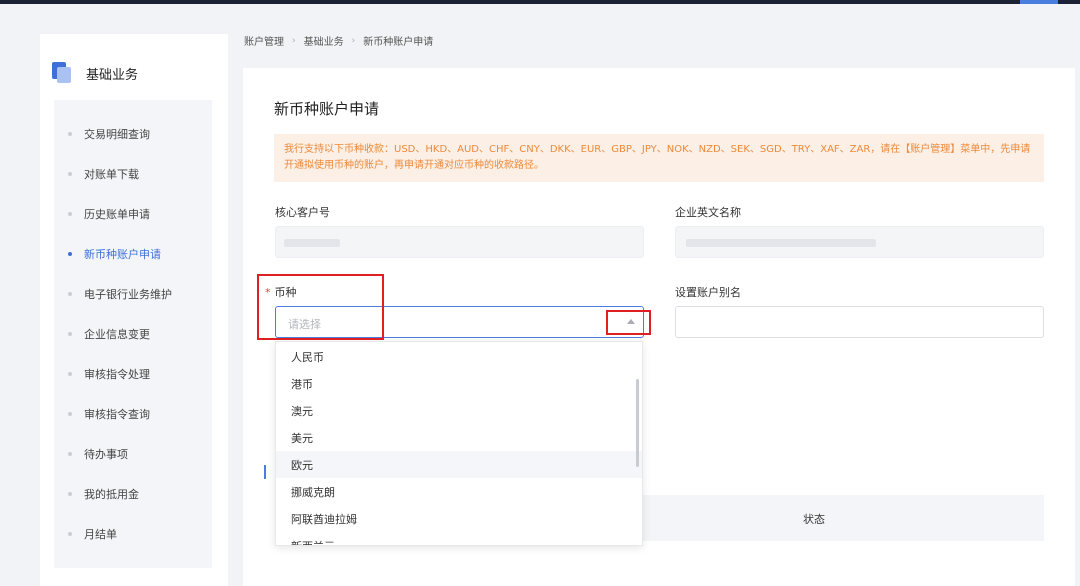 The image size is (1080, 586). I want to click on currency-option-hovered: 欧元, so click(459, 464).